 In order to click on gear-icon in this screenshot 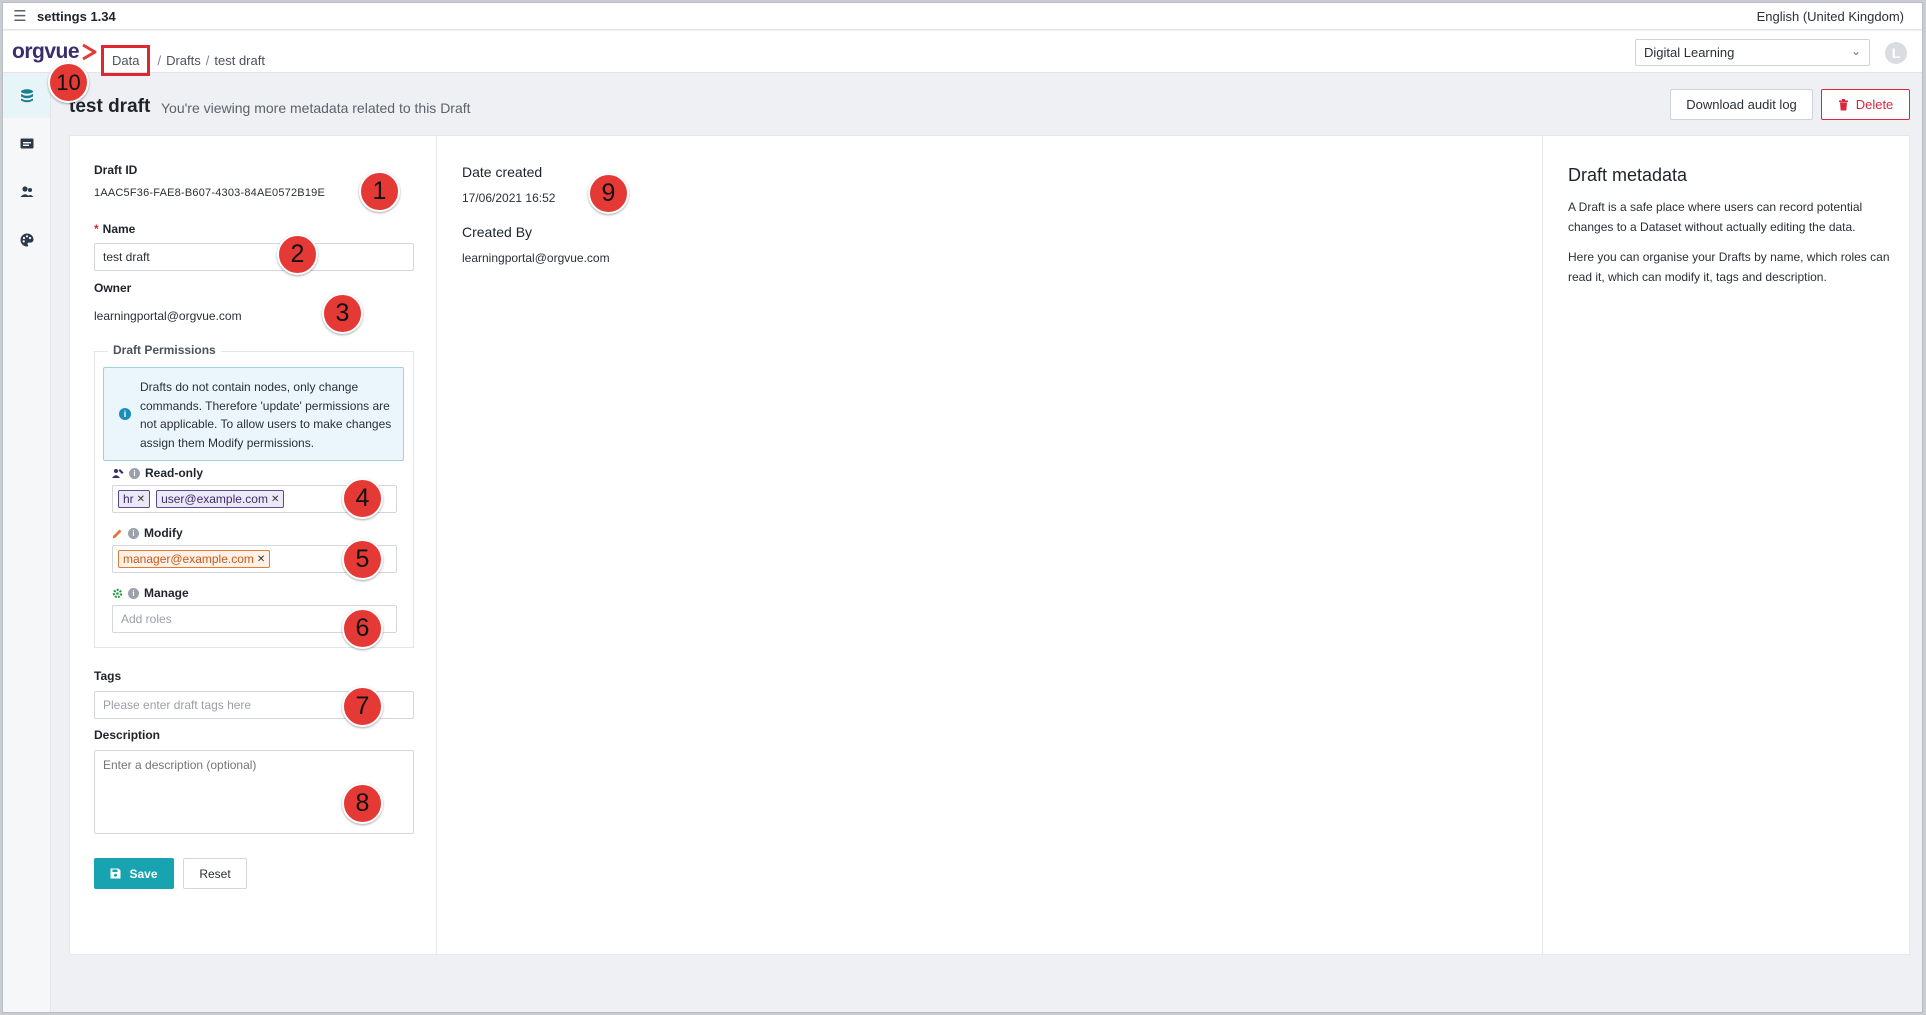, I will do `click(117, 593)`.